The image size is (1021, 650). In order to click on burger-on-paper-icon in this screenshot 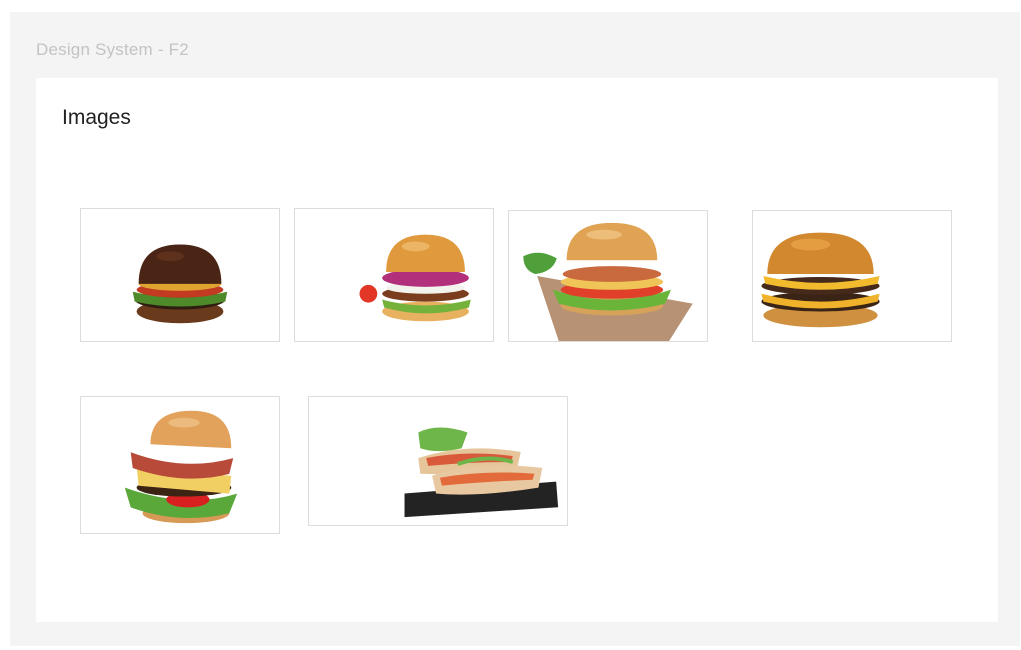, I will do `click(608, 281)`.